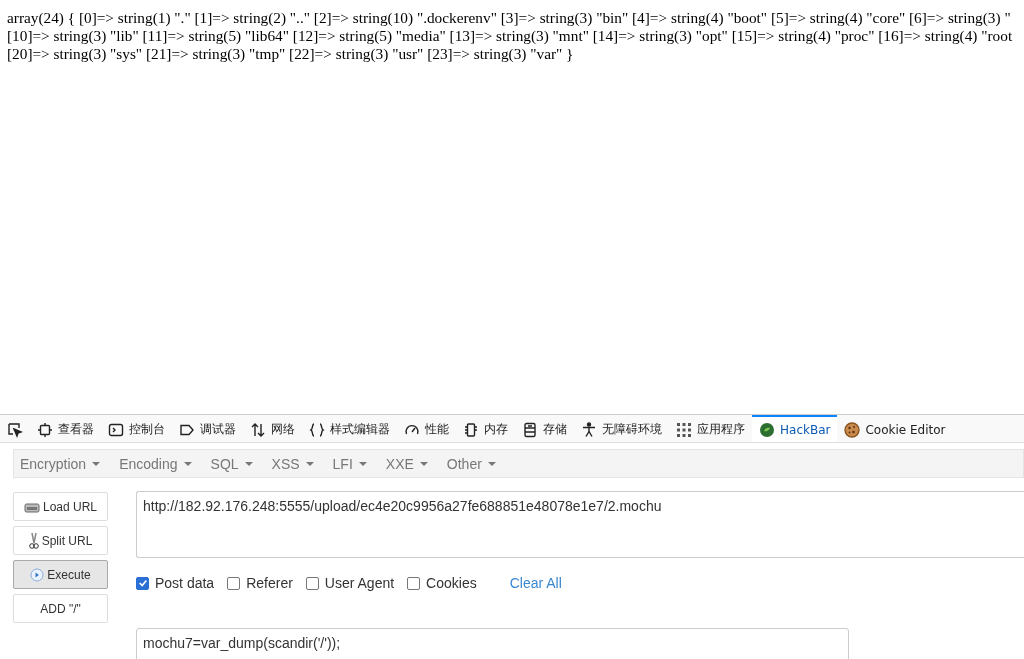  What do you see at coordinates (684, 429) in the screenshot?
I see `grid-icon` at bounding box center [684, 429].